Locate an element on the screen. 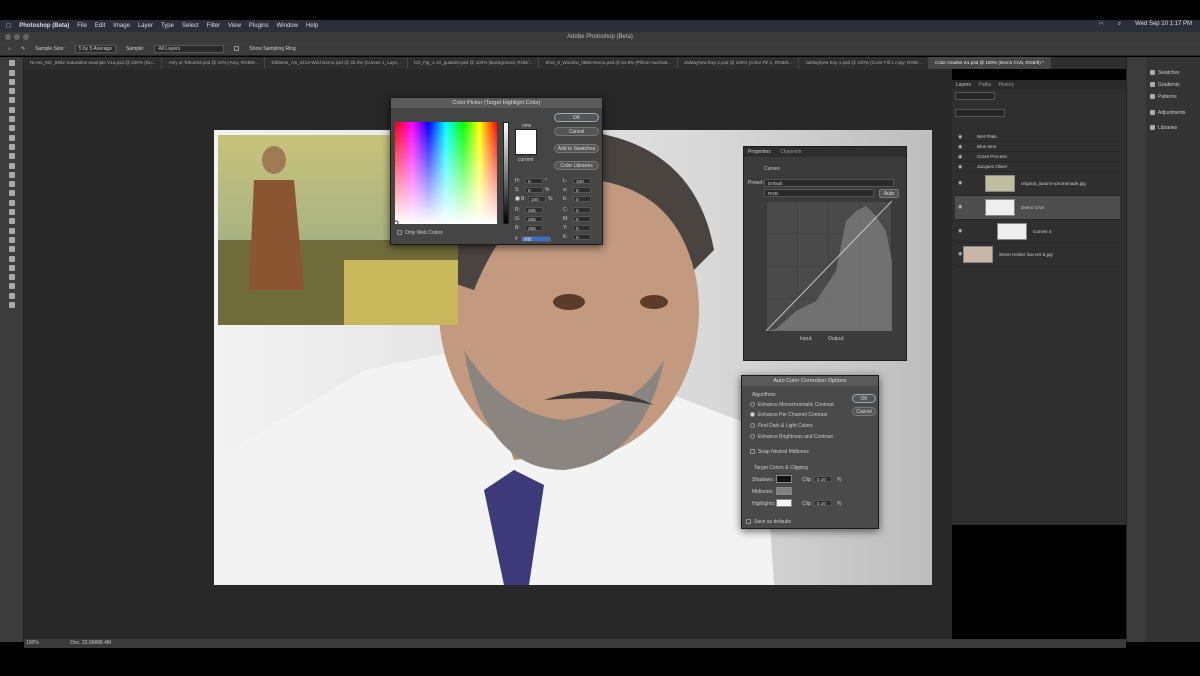  history-brush-tool-icon is located at coordinates (11, 165).